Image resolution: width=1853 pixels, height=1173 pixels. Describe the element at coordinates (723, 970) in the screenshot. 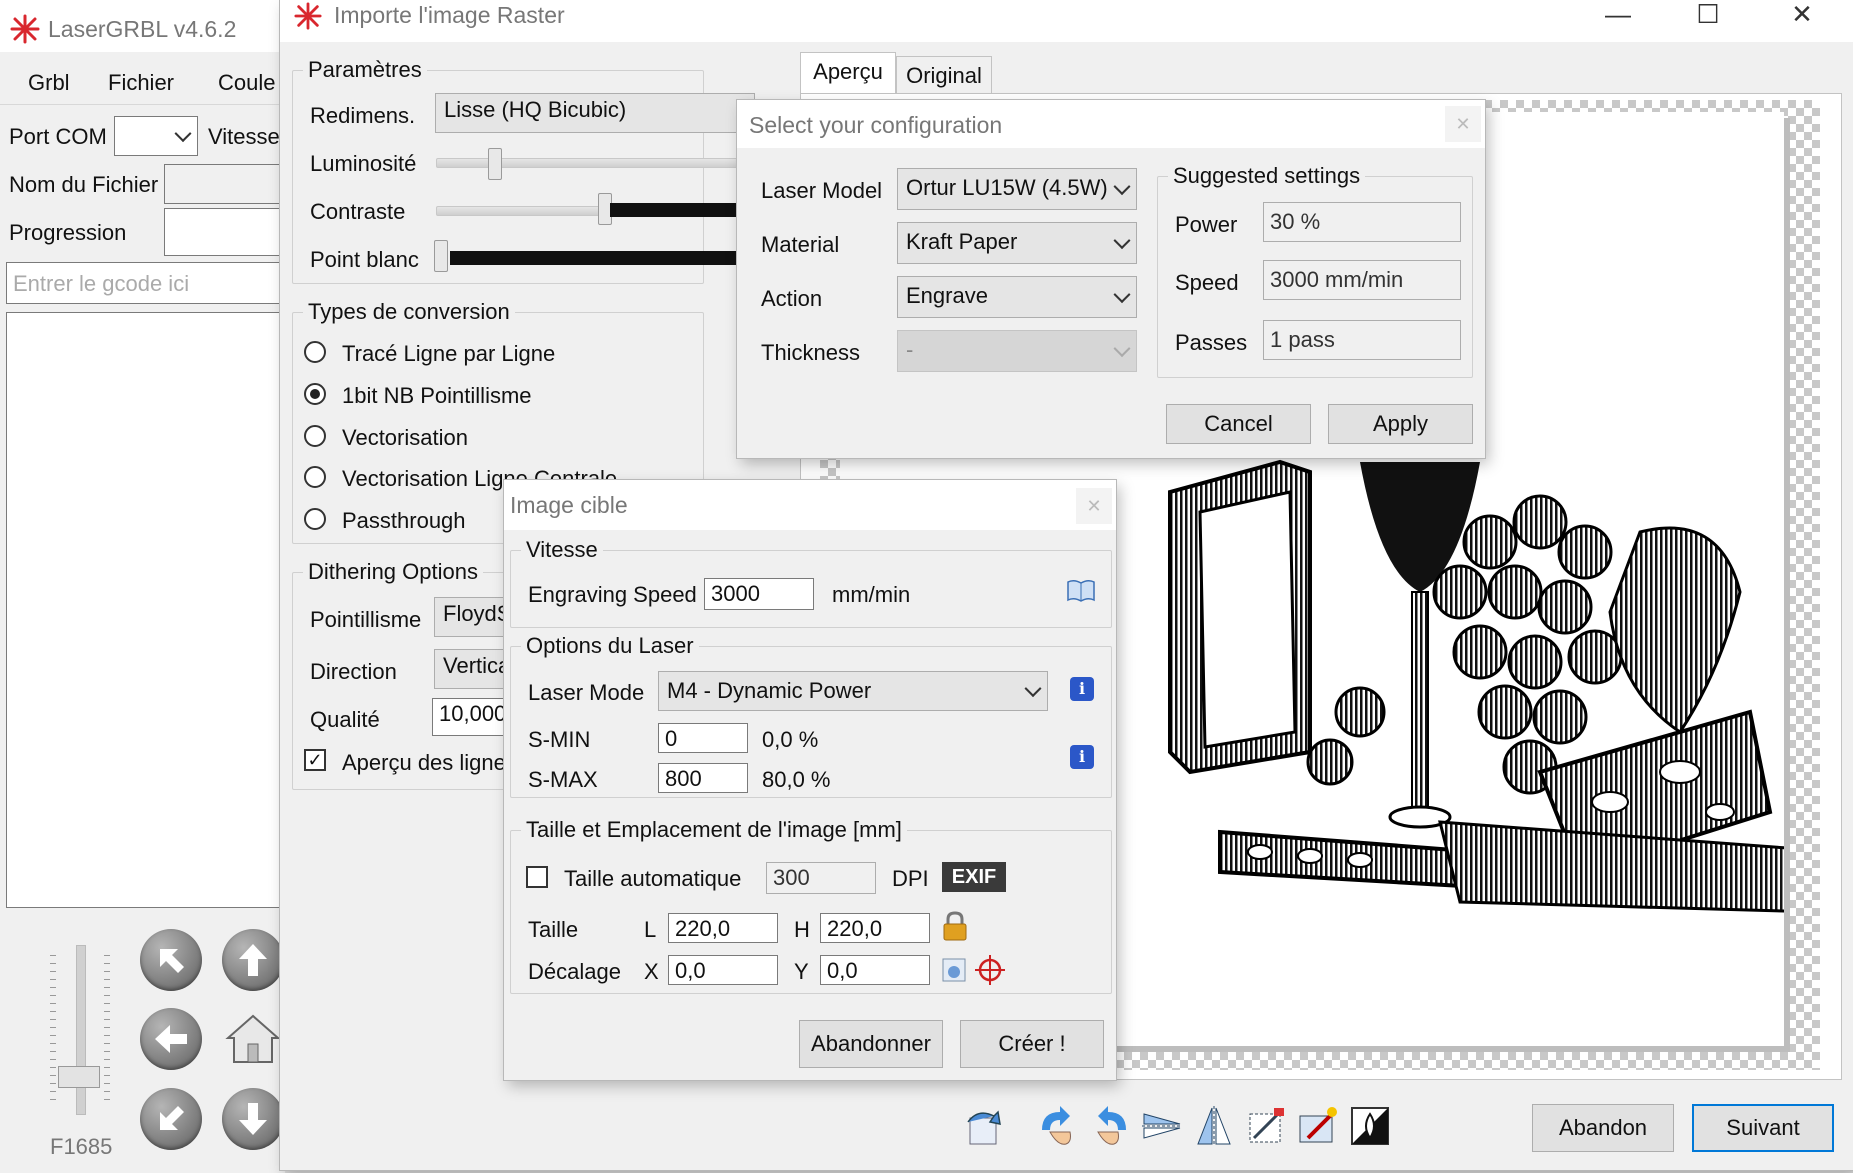

I see `offset-x-input: 0,0` at that location.